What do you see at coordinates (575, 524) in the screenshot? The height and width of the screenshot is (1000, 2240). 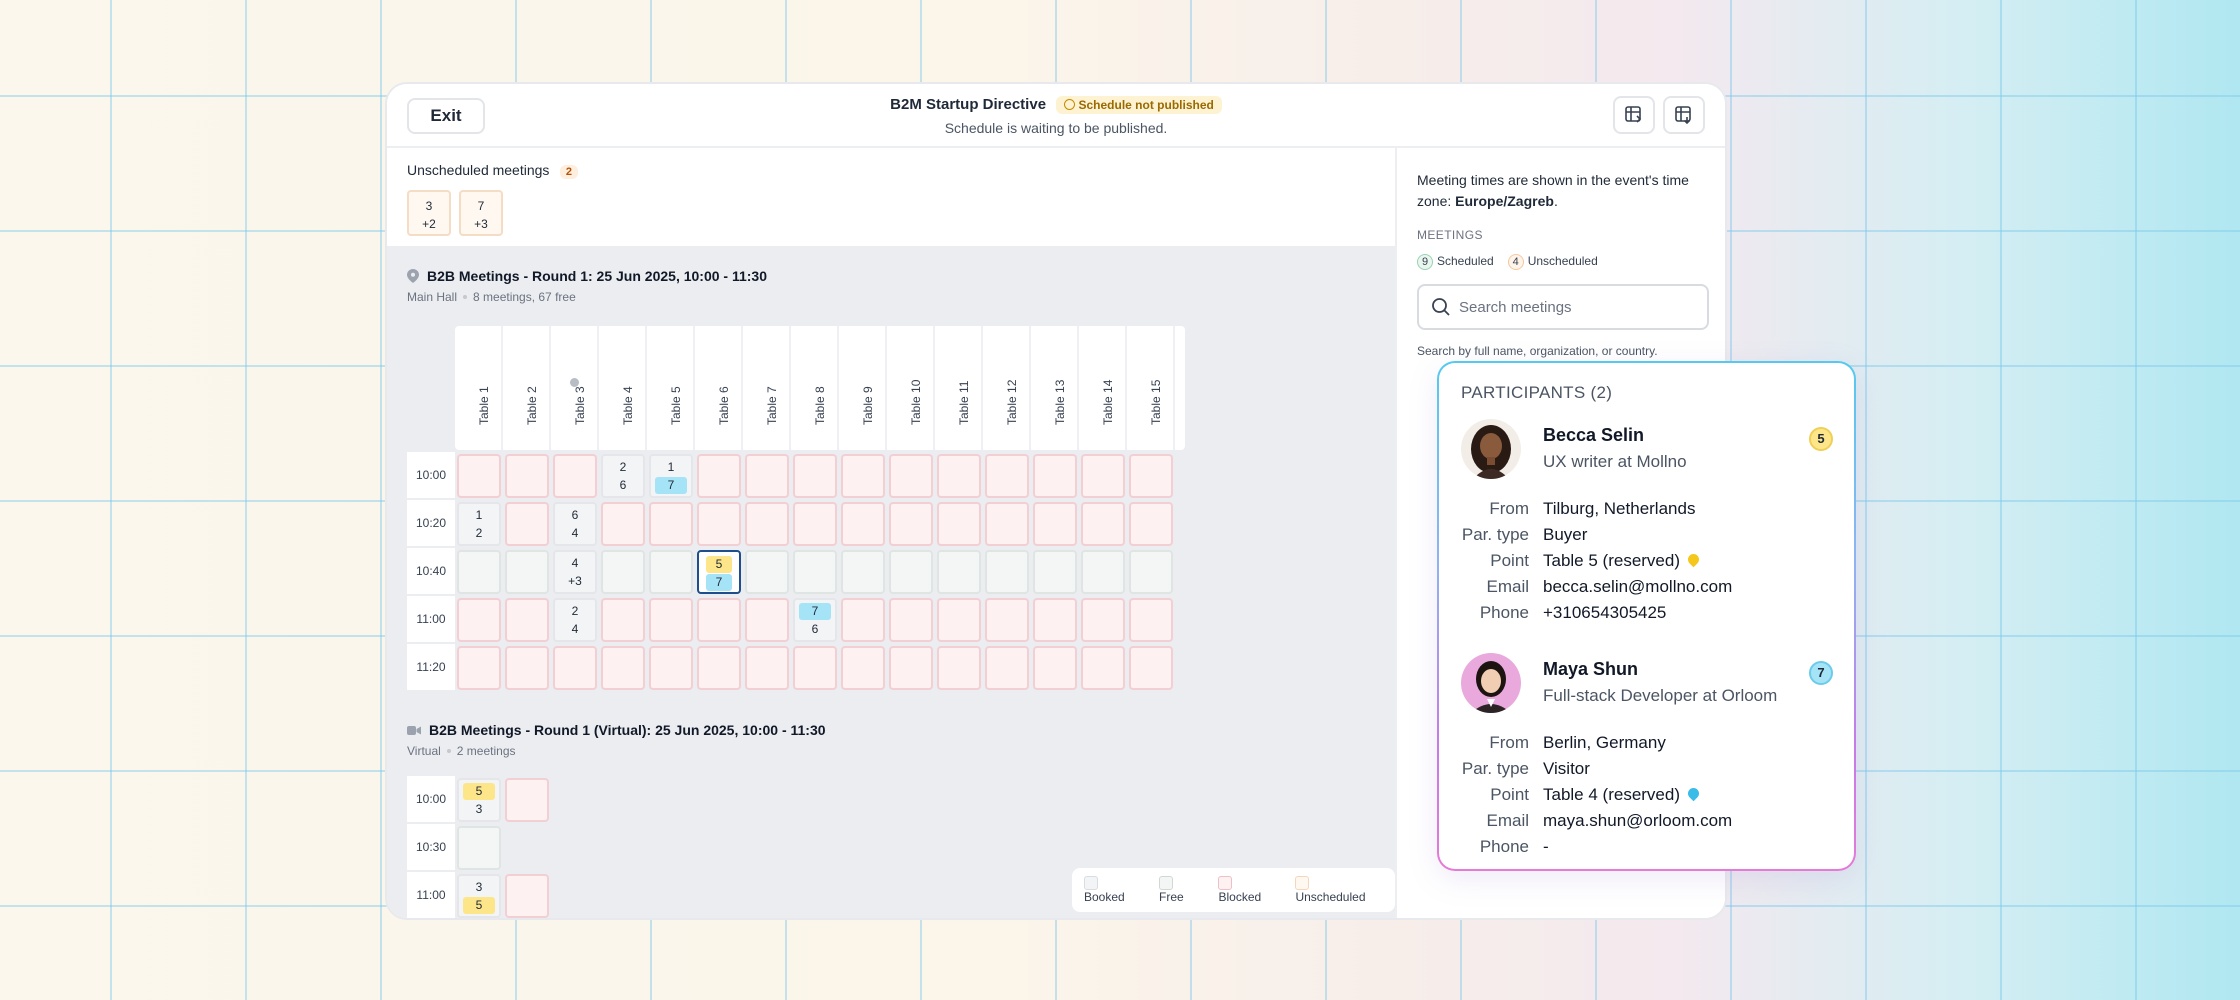 I see `meeting-cell-booked: 64` at bounding box center [575, 524].